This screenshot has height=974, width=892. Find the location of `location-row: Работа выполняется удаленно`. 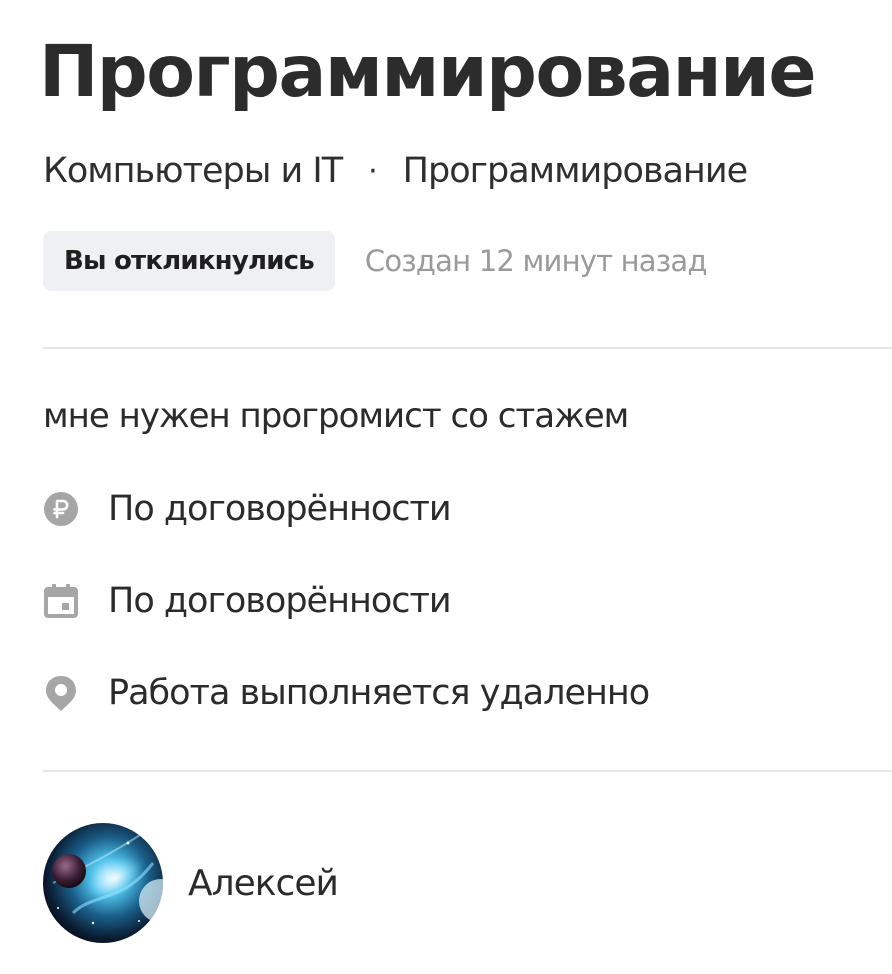

location-row: Работа выполняется удаленно is located at coordinates (346, 693).